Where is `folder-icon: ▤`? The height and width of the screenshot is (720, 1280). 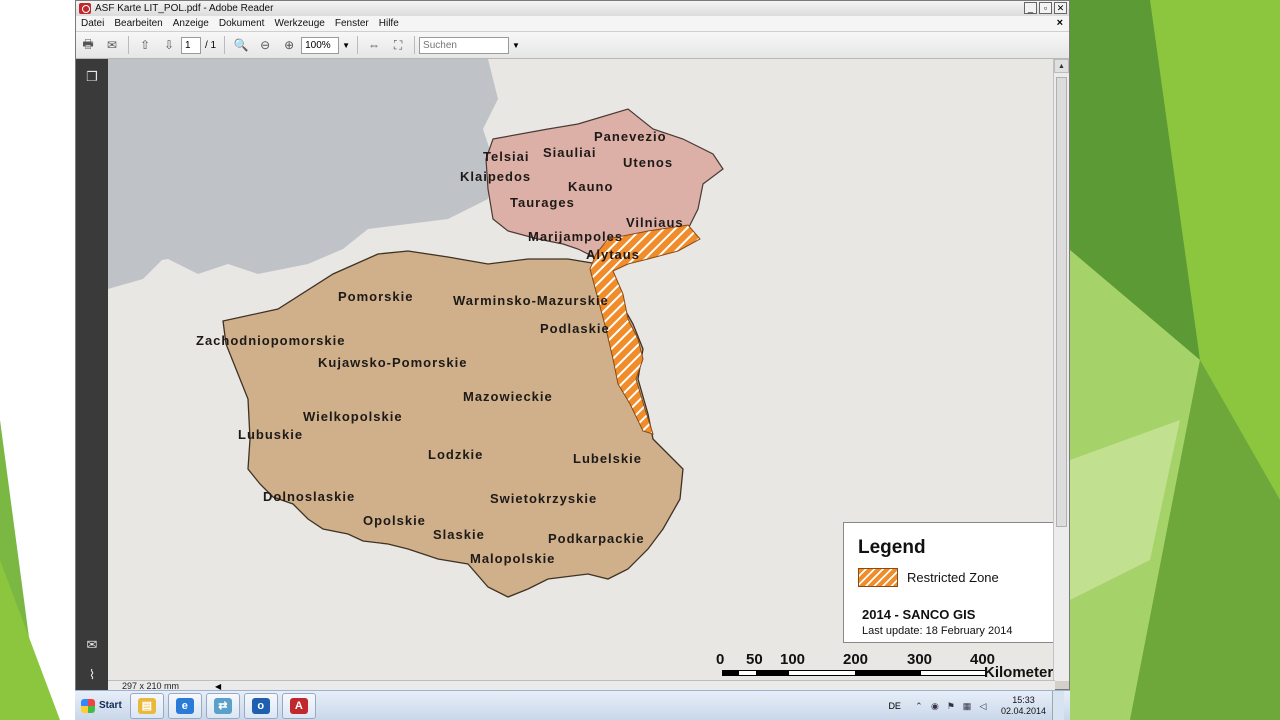
folder-icon: ▤ is located at coordinates (146, 705).